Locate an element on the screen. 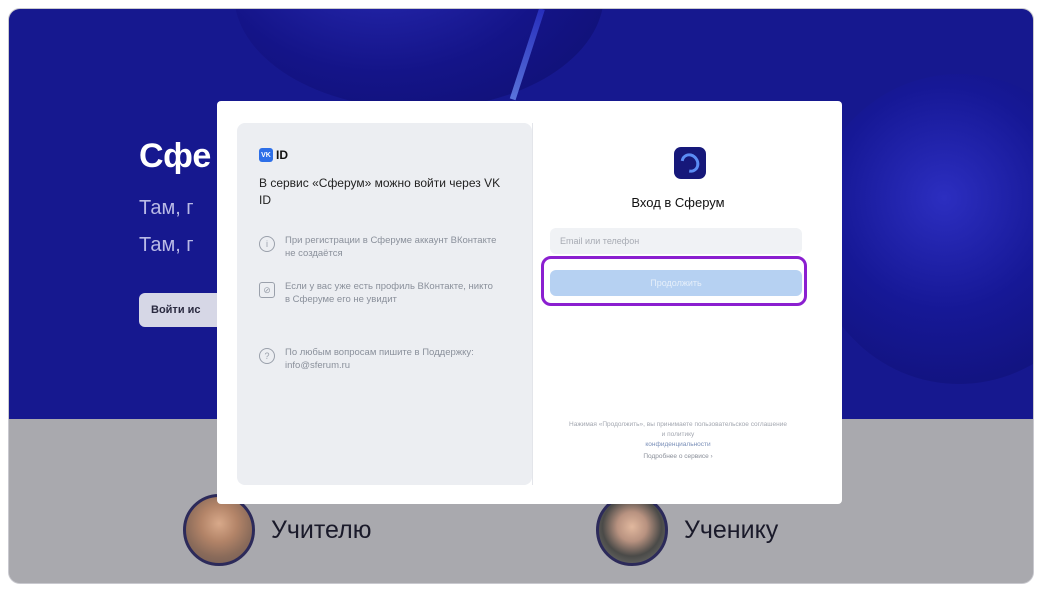 This screenshot has width=1039, height=590. login-title: Вход в Сферум is located at coordinates (678, 202).